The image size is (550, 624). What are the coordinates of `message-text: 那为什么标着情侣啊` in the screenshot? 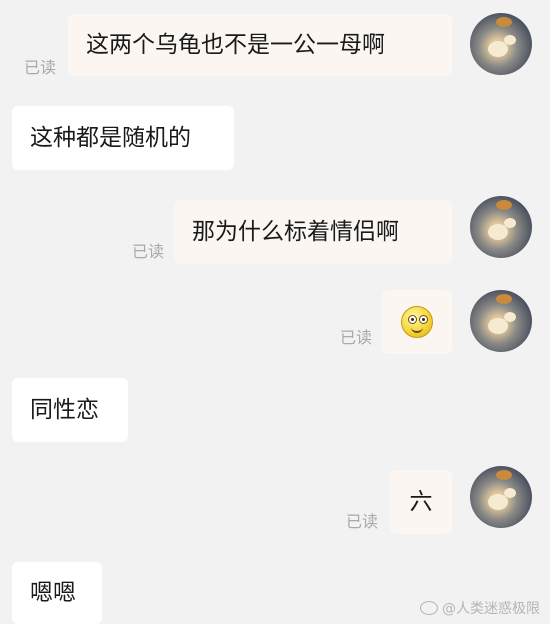 It's located at (295, 231).